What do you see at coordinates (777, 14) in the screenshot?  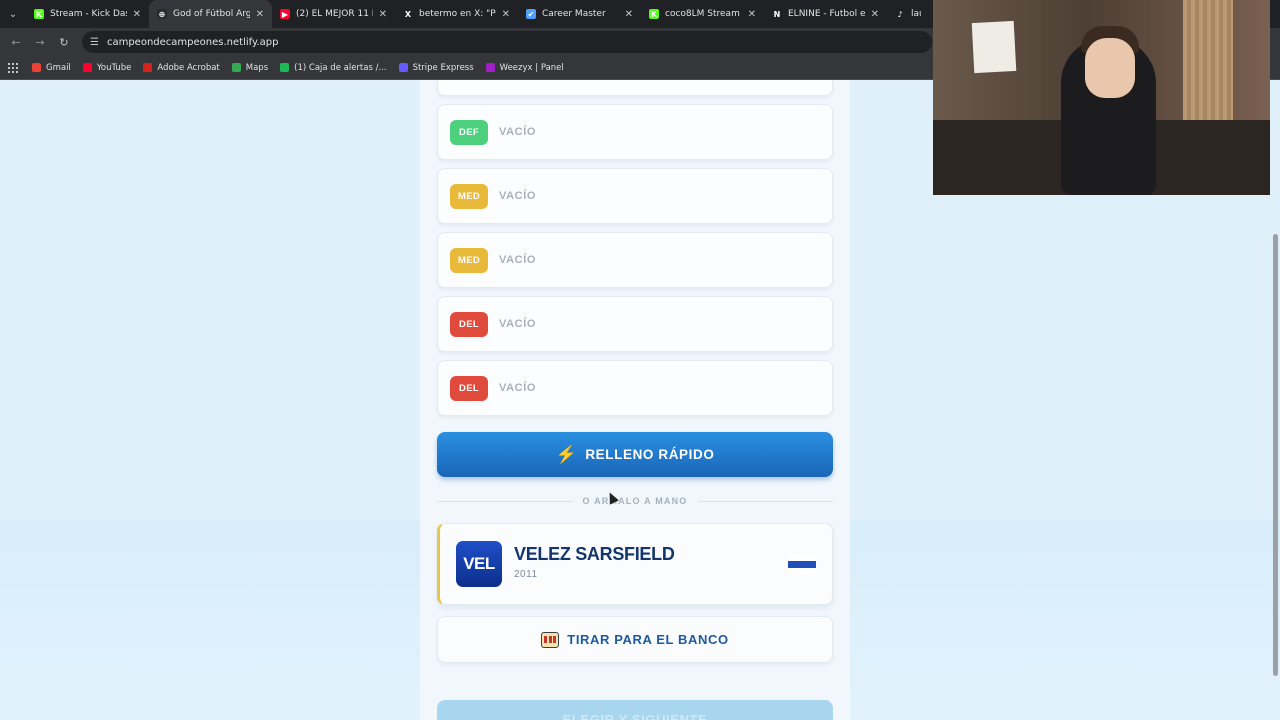 I see `tab-favicon-icon: N` at bounding box center [777, 14].